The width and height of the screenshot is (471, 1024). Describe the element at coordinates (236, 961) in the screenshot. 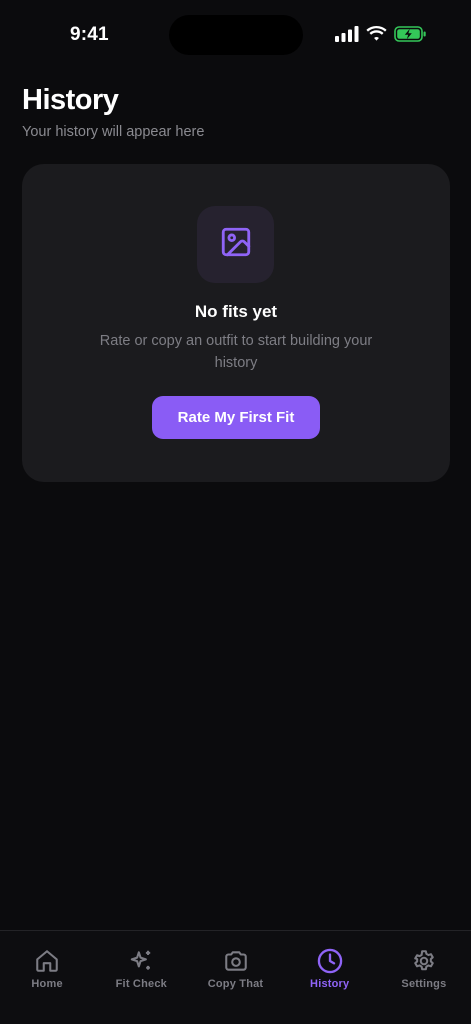

I see `camera-icon` at that location.